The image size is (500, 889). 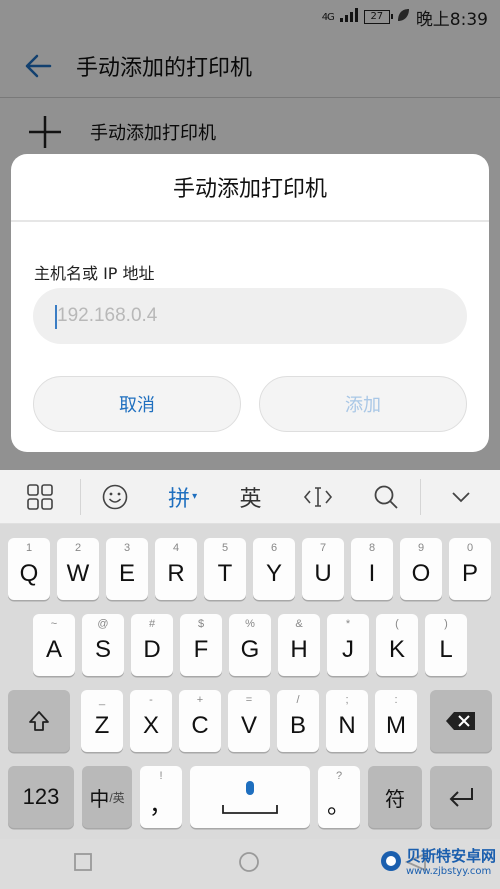 I want to click on cancel-button: 取消, so click(x=137, y=404).